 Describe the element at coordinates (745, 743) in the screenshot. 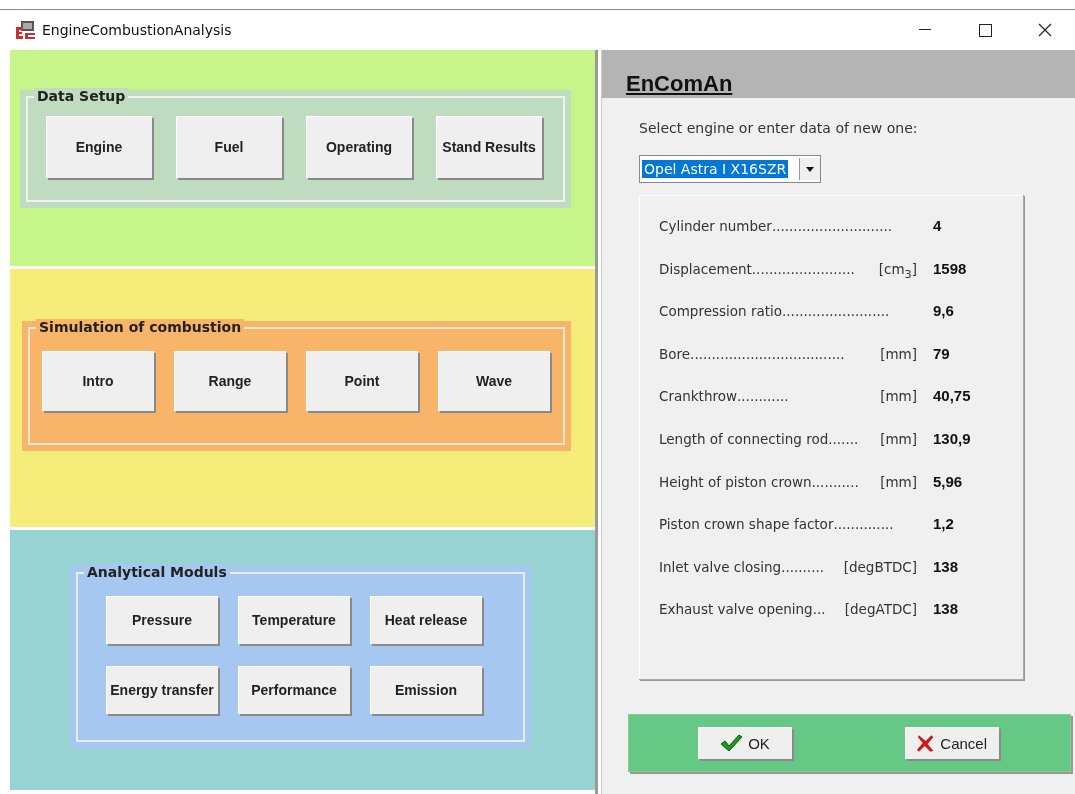

I see `ok-button: OK` at that location.